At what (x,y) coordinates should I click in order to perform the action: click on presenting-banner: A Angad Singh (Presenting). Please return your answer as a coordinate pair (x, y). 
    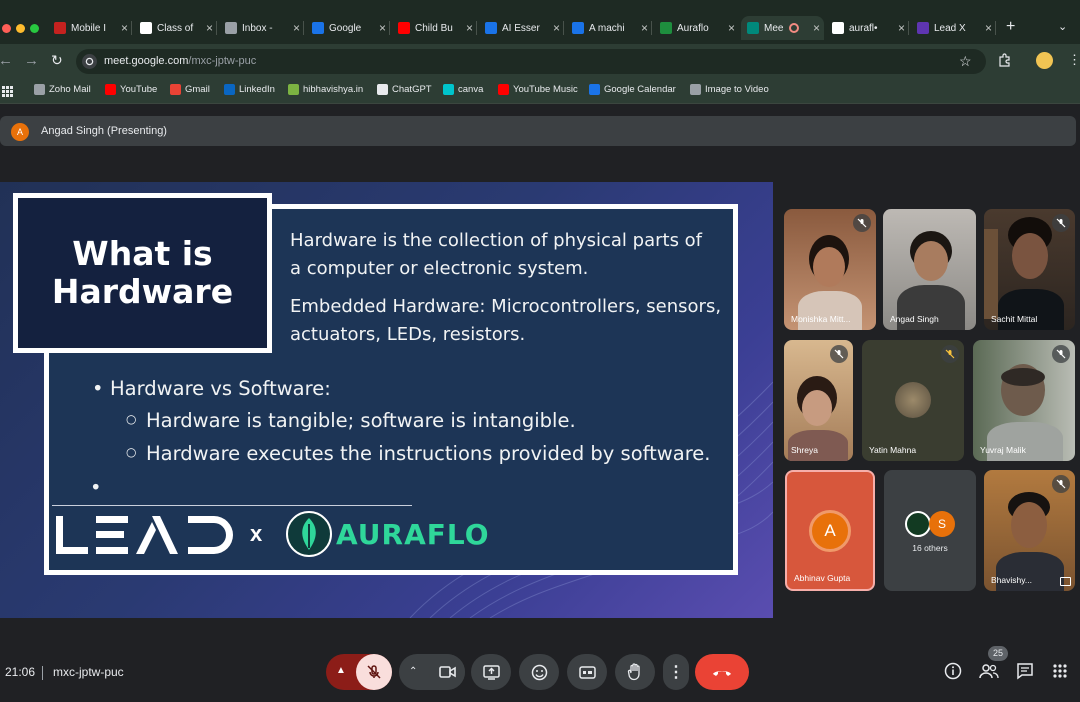
    Looking at the image, I should click on (538, 131).